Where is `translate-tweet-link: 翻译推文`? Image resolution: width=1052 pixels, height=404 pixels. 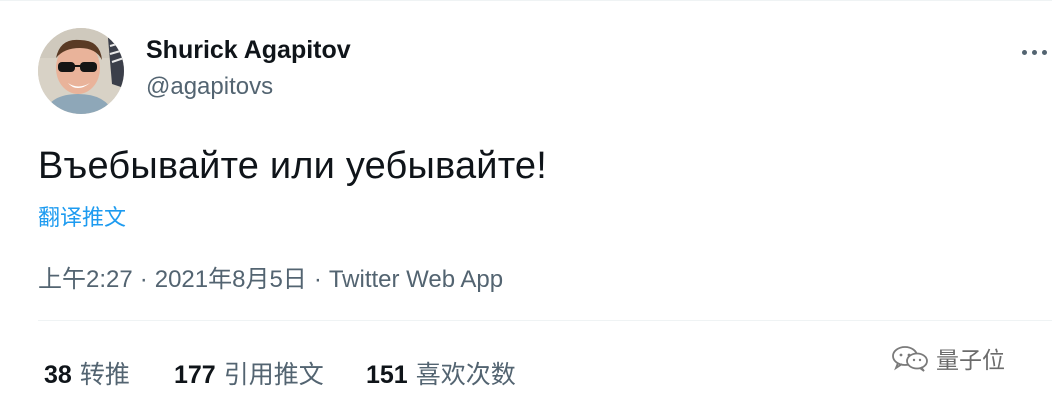
translate-tweet-link: 翻译推文 is located at coordinates (82, 216).